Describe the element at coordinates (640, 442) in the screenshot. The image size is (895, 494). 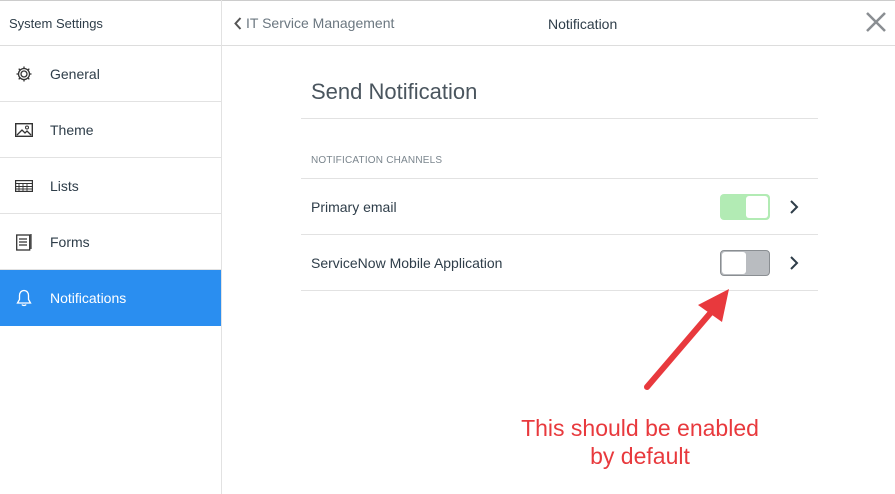
I see `annotation-text: This should be enabled by default` at that location.